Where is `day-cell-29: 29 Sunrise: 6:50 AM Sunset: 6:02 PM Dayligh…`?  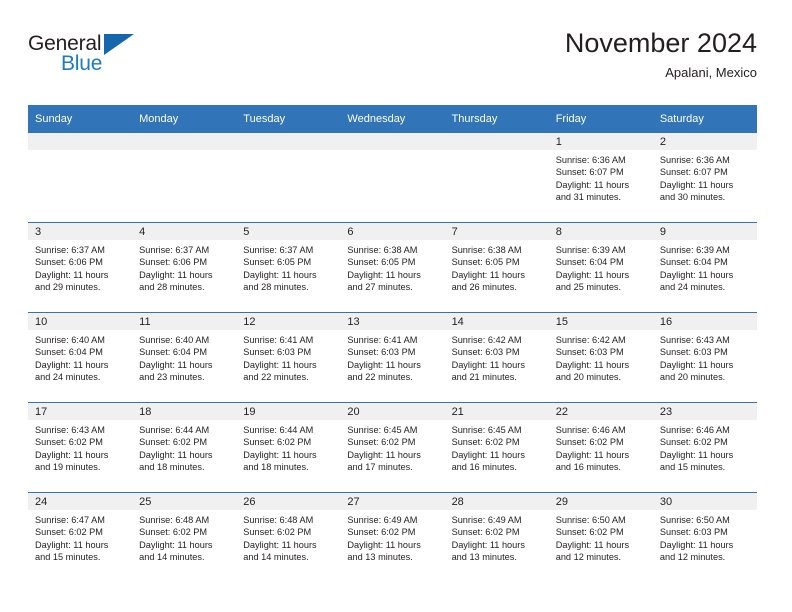 day-cell-29: 29 Sunrise: 6:50 AM Sunset: 6:02 PM Dayligh… is located at coordinates (600, 537).